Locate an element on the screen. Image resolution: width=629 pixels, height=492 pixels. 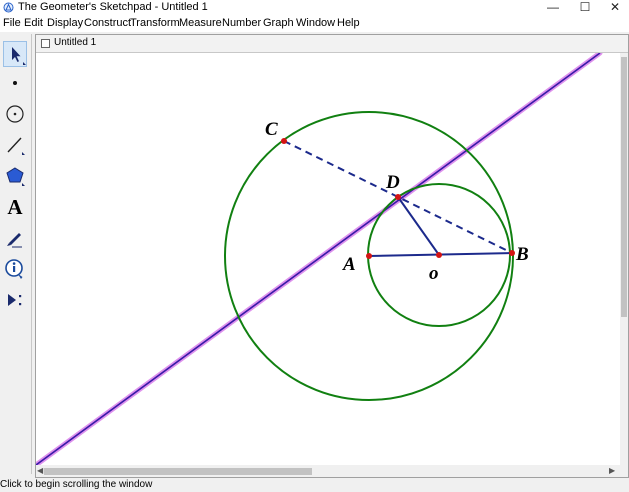
menu-window: Window is located at coordinates (315, 23).